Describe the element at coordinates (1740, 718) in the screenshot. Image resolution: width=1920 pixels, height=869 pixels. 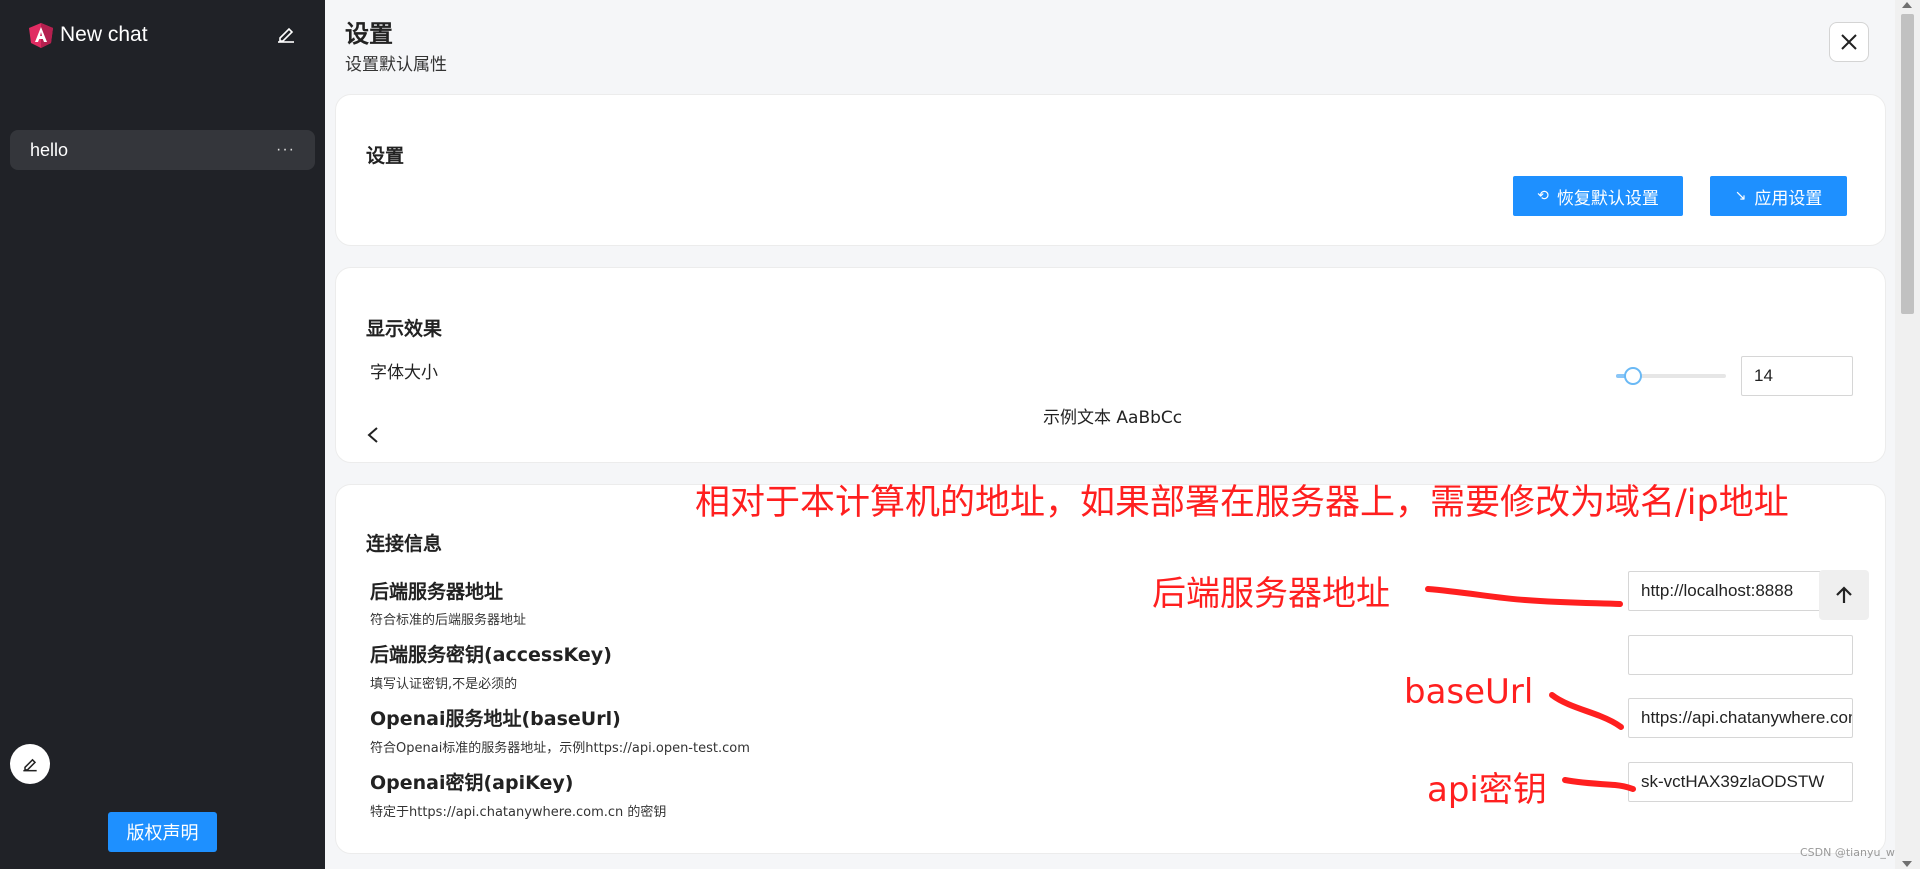
I see `base-url-input: https://api.chatanywhere.com.cn` at that location.